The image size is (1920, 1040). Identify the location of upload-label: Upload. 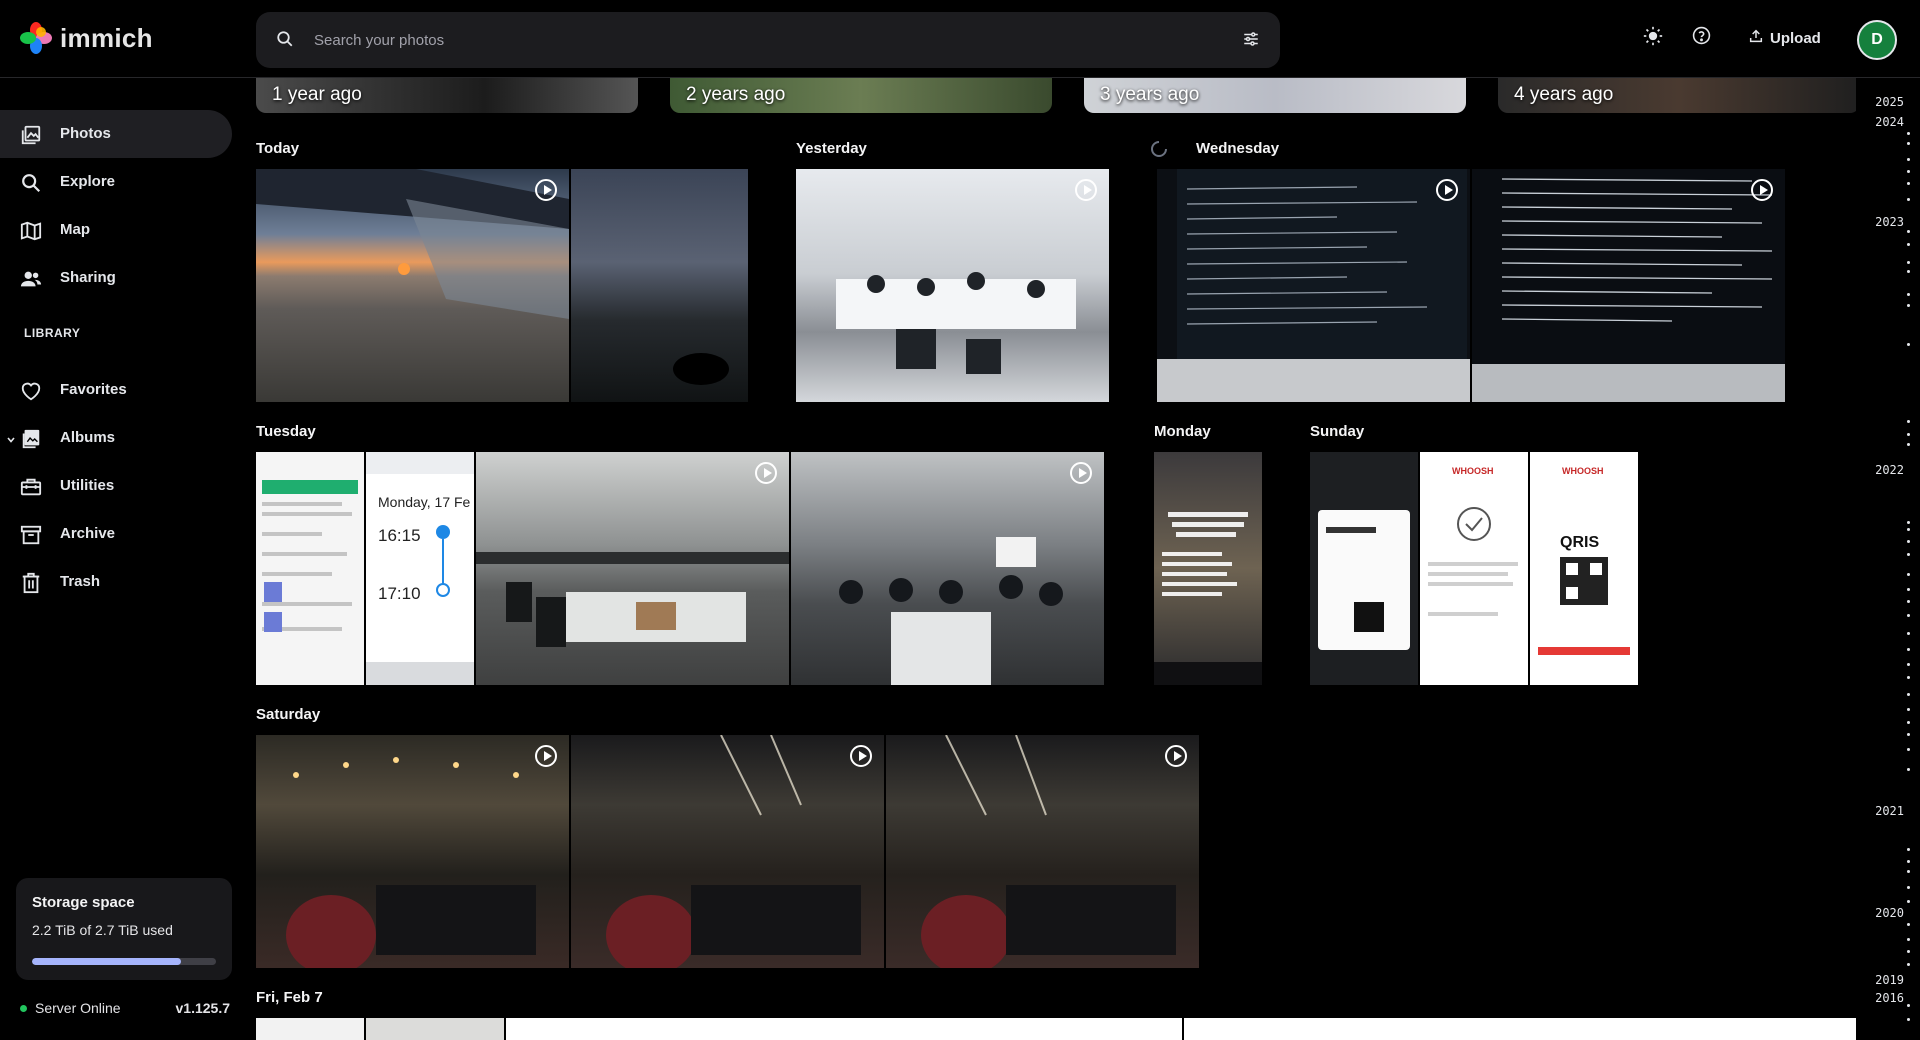
(1795, 38).